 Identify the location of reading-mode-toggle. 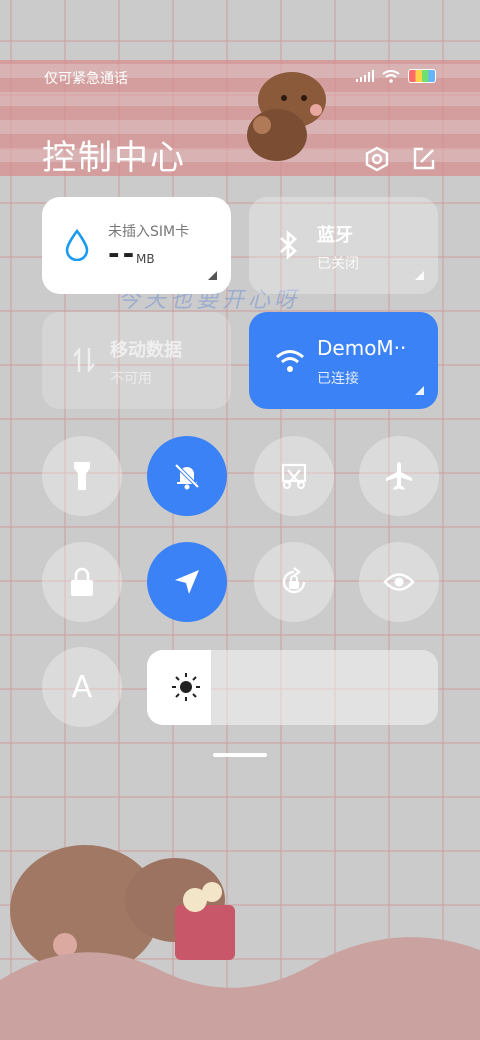
(399, 582).